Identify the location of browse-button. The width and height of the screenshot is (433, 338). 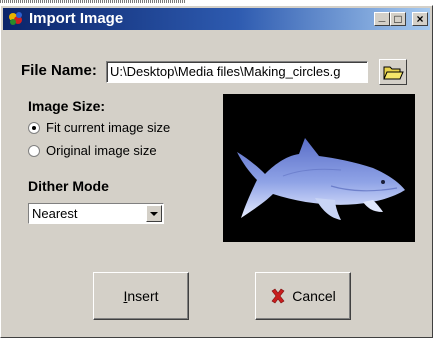
(393, 72).